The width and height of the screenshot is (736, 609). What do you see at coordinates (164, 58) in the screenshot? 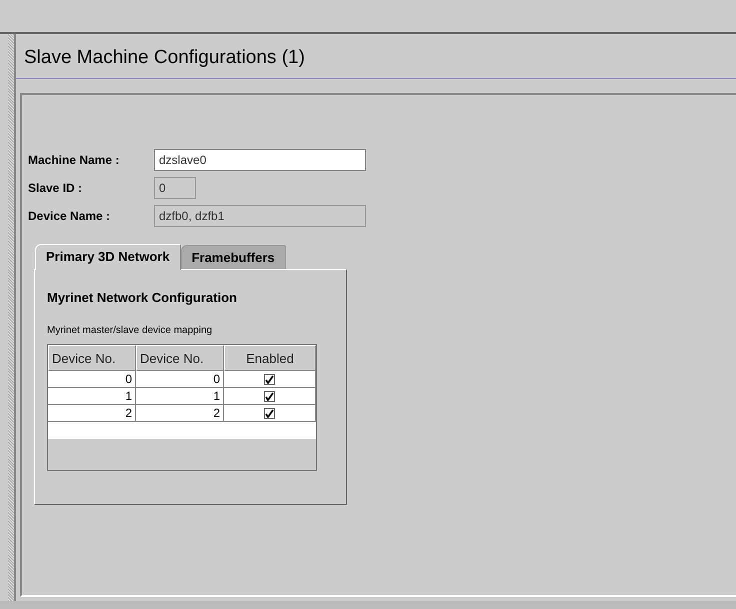
I see `panel-title: Slave Machine Configurations (1)` at bounding box center [164, 58].